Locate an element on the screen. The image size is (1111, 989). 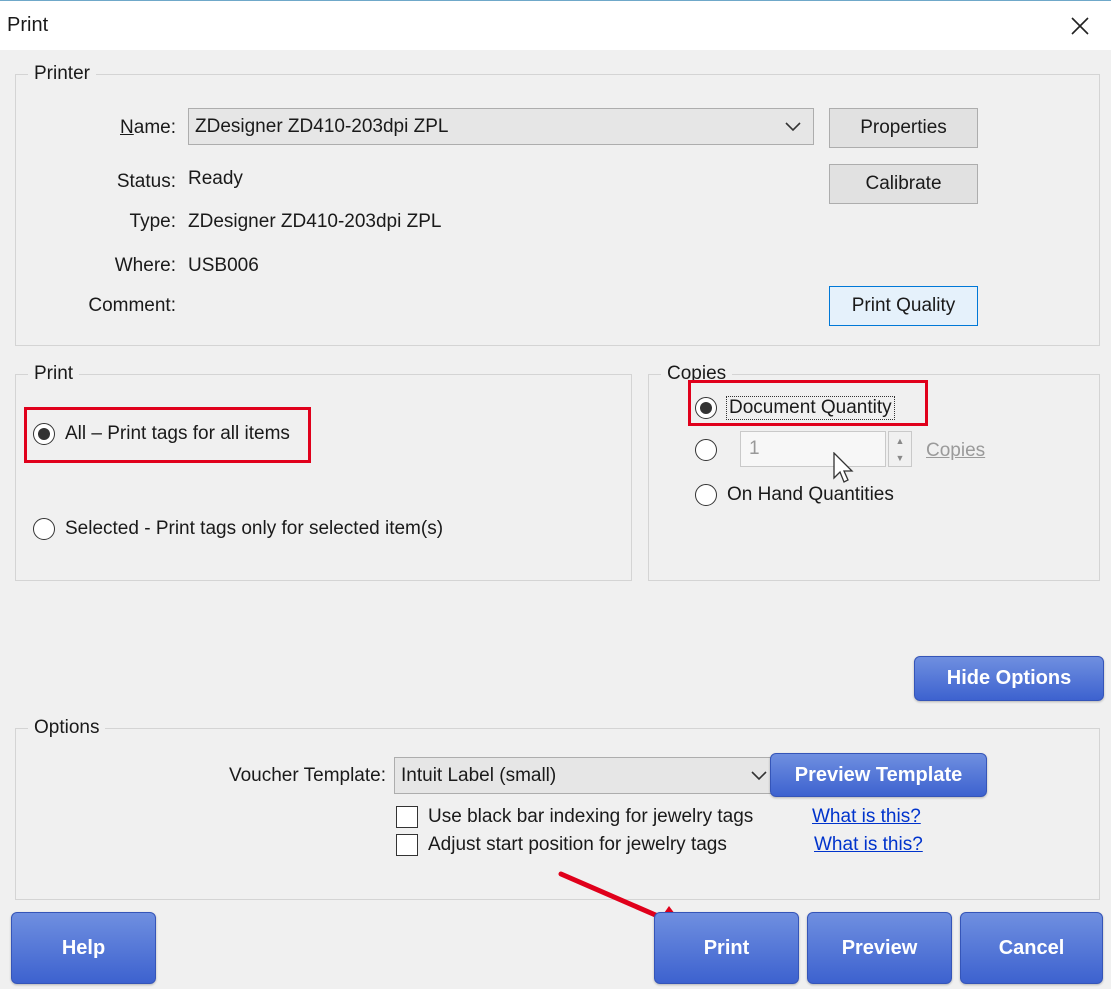
mouse-cursor-icon is located at coordinates (843, 467).